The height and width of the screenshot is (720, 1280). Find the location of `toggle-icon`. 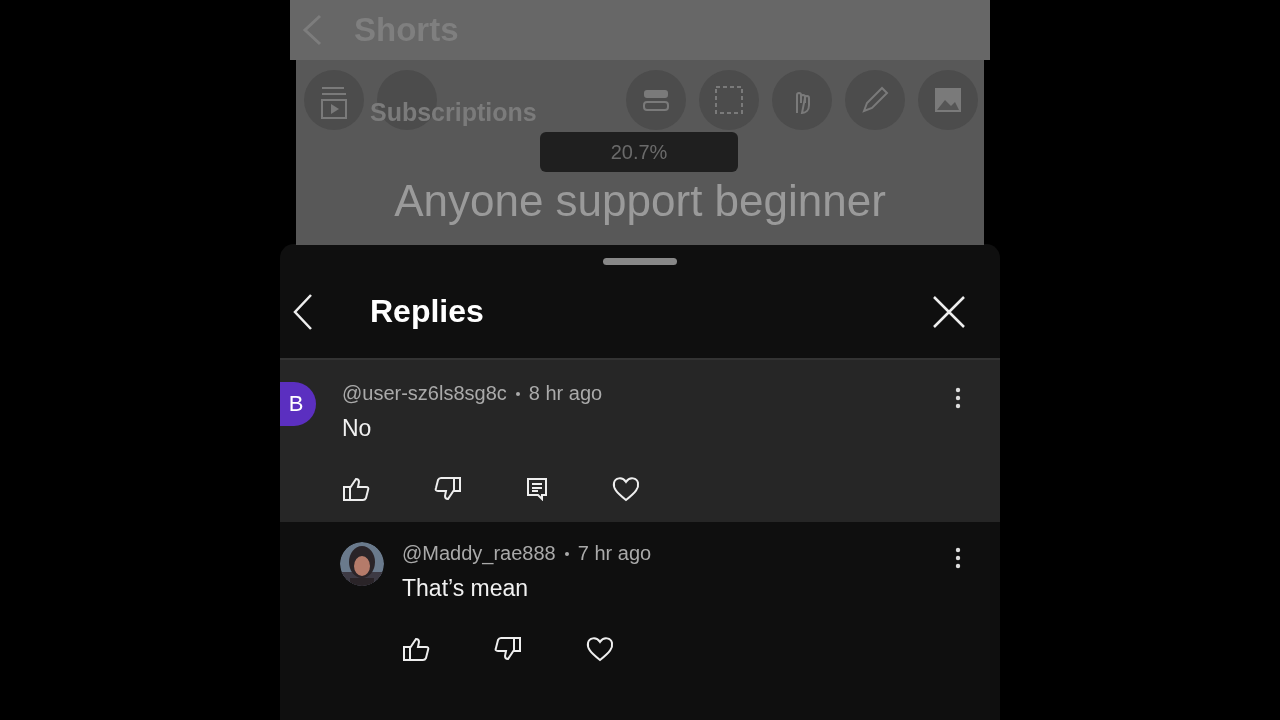

toggle-icon is located at coordinates (656, 100).